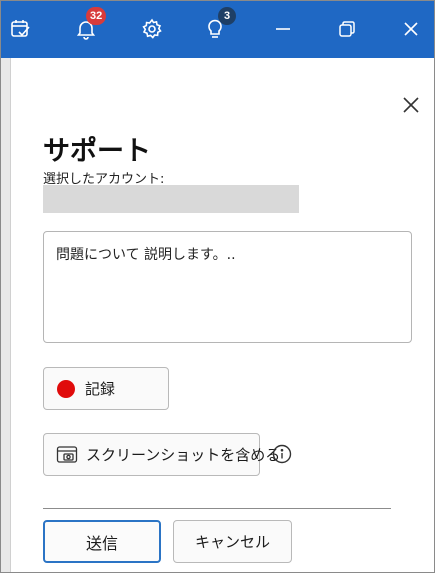  What do you see at coordinates (6, 315) in the screenshot?
I see `left-edge-strip` at bounding box center [6, 315].